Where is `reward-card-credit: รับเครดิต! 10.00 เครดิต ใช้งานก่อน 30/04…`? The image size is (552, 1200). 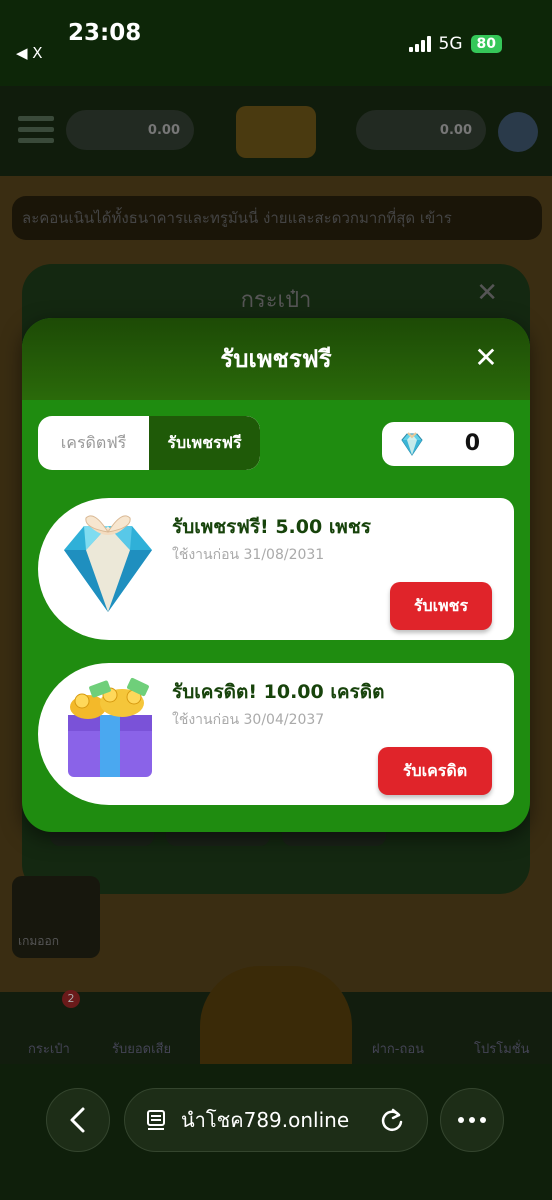 reward-card-credit: รับเครดิต! 10.00 เครดิต ใช้งานก่อน 30/04… is located at coordinates (276, 734).